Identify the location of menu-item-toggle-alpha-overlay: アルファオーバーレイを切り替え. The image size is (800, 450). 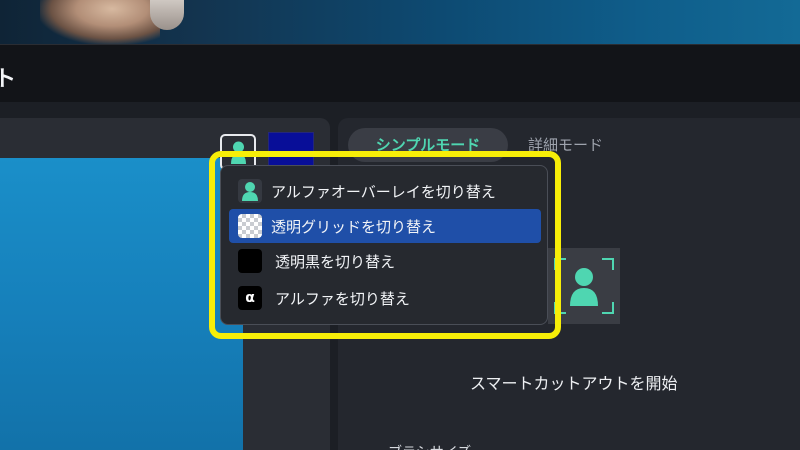
(385, 191).